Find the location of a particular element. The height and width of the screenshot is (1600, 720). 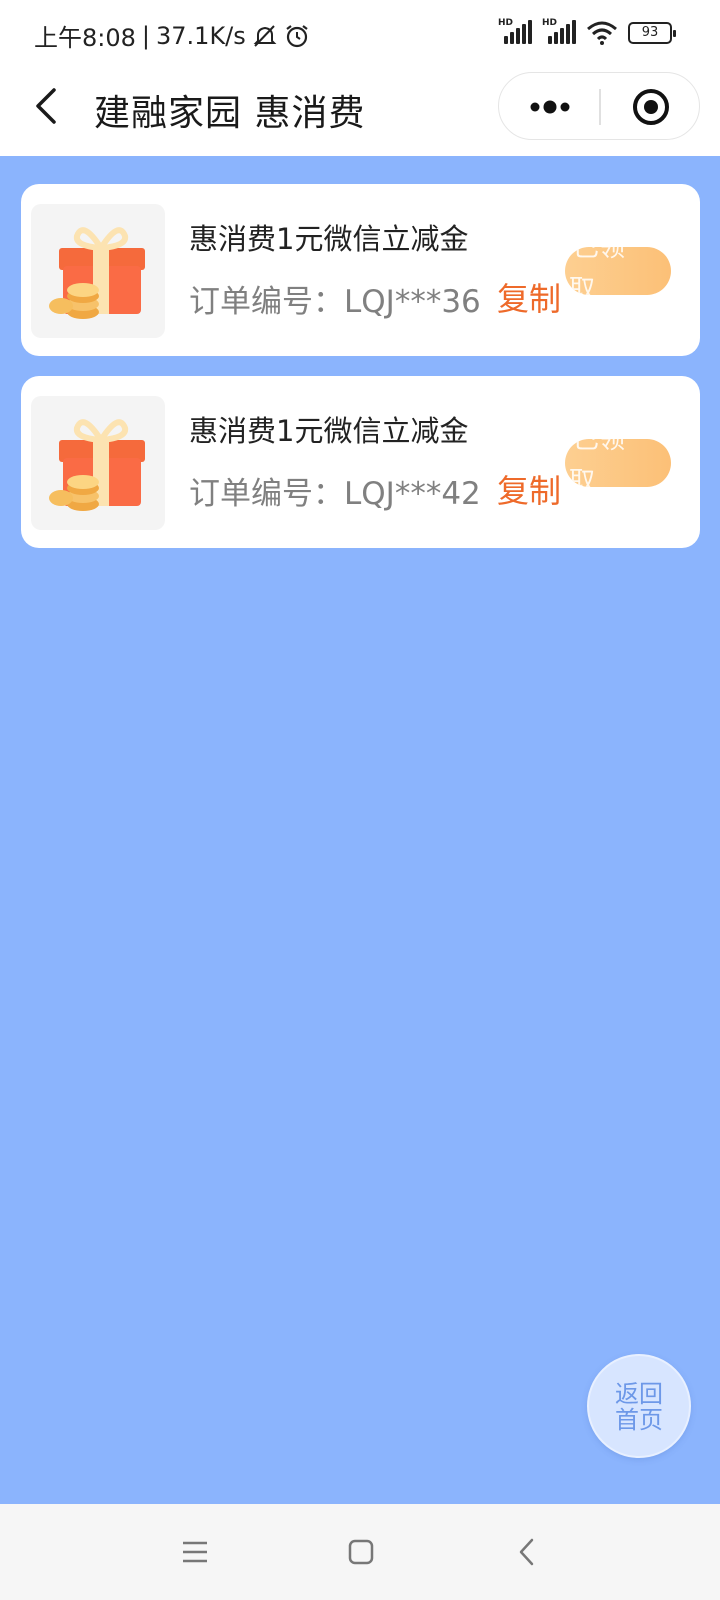

home-square-icon is located at coordinates (361, 1552).